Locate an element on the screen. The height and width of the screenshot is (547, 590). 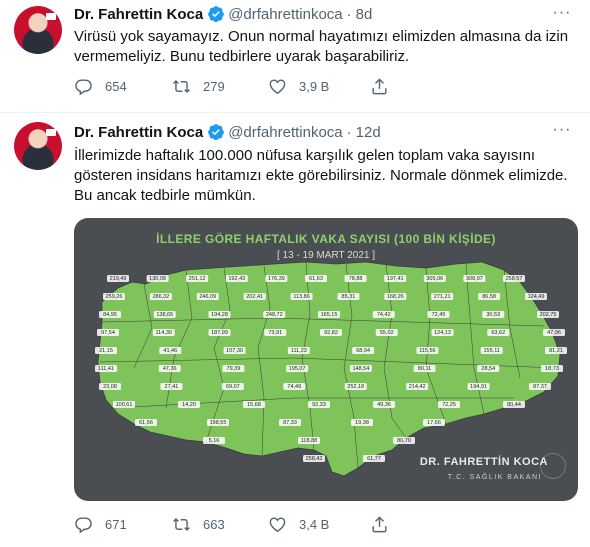
province-value: 286,32 is located at coordinates (160, 297).